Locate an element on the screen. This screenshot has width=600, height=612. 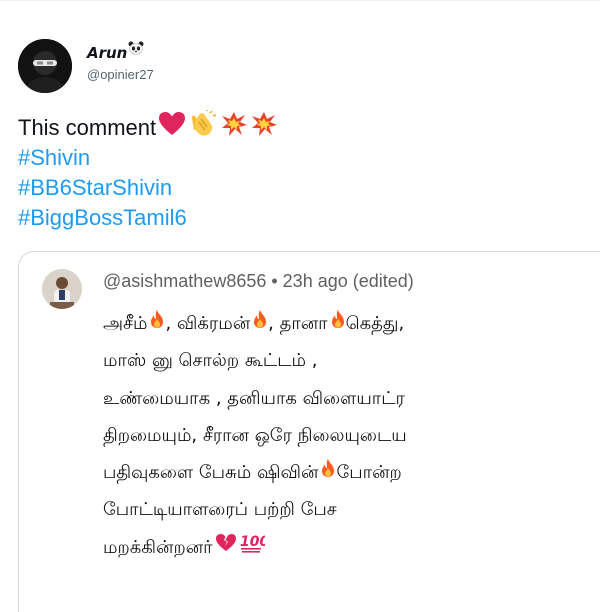
author-display-name: Arun is located at coordinates (107, 53).